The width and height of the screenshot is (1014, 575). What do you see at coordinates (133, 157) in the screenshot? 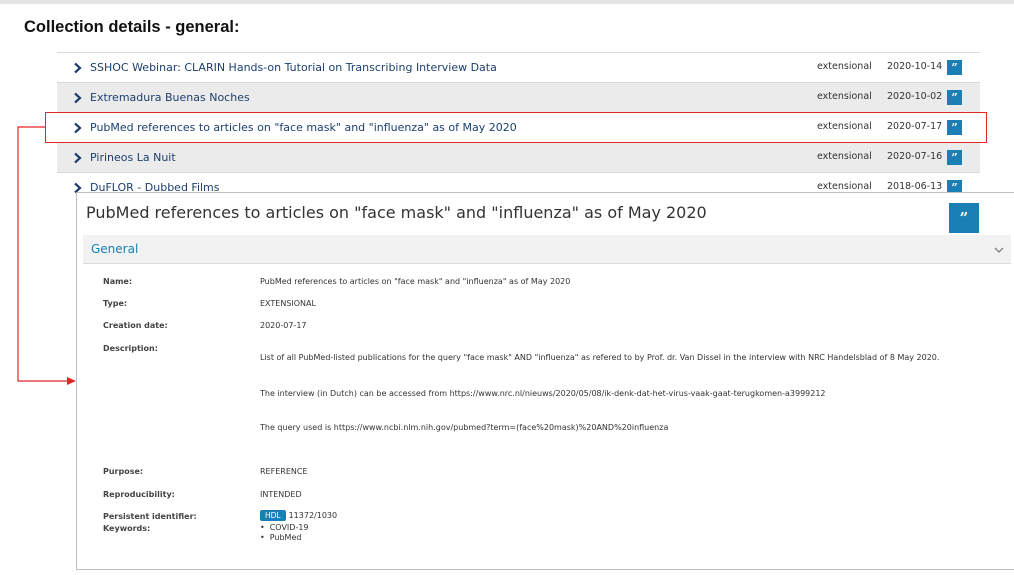
I see `collection-title-link: Pirineos La Nuit` at bounding box center [133, 157].